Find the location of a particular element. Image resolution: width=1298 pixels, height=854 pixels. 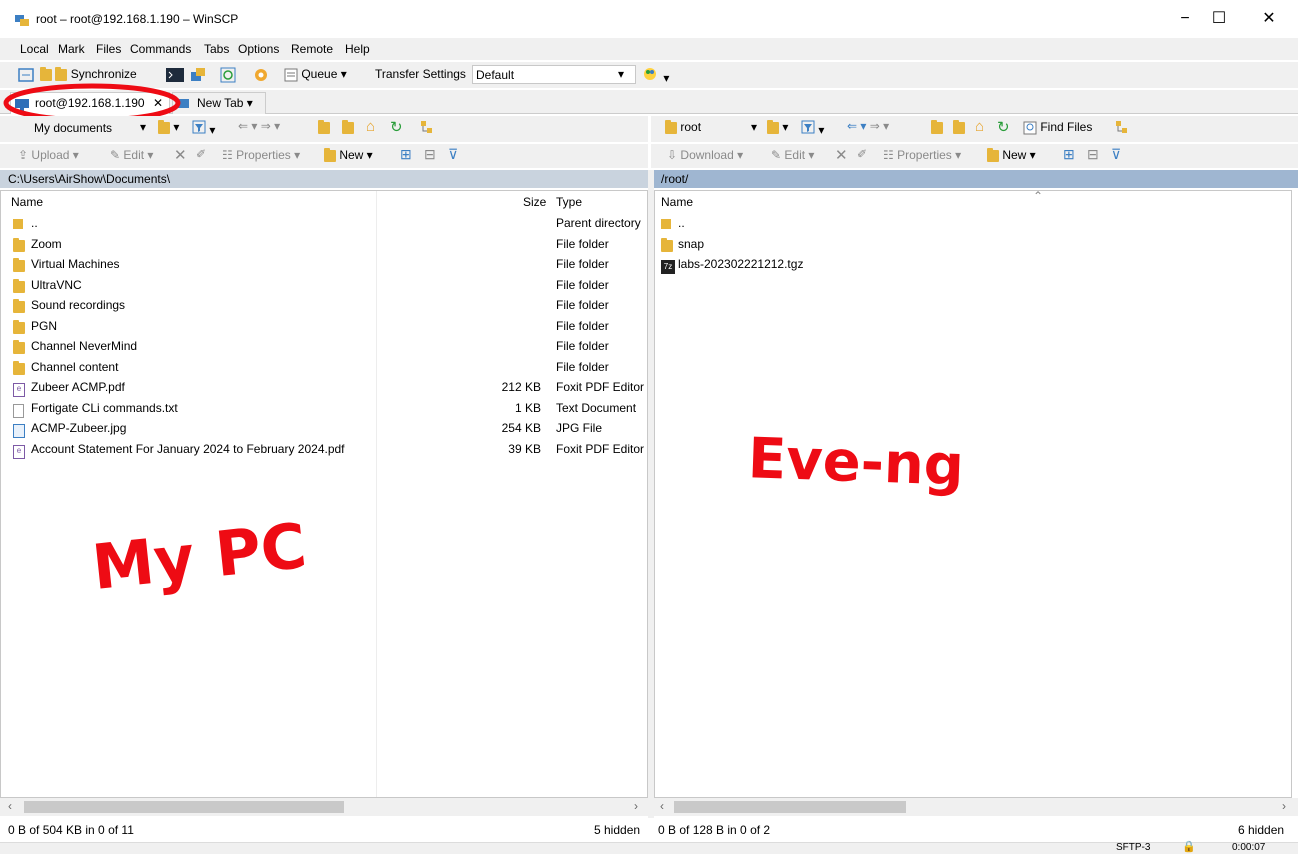

table-row: e Zubeer ACMP.pdf 212 KB Foxit PDF Editor is located at coordinates (324, 387).